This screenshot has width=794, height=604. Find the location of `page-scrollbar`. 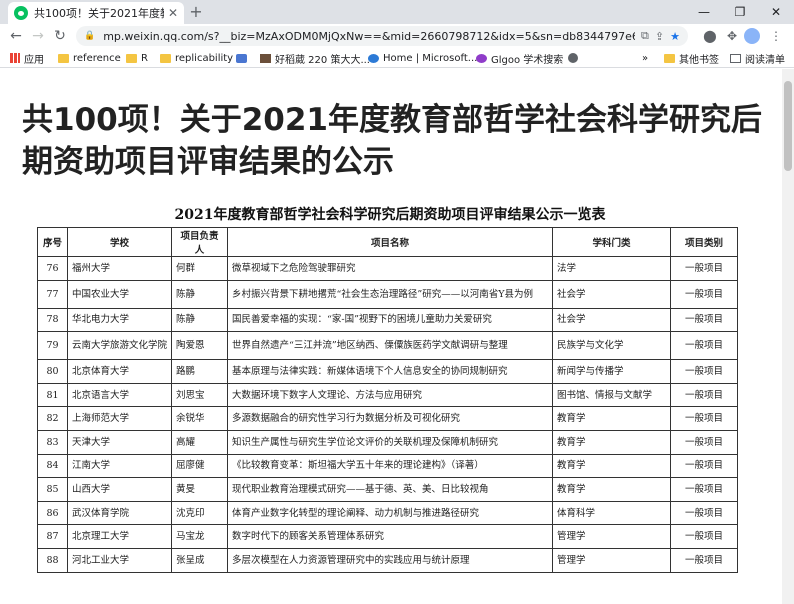

page-scrollbar is located at coordinates (788, 336).